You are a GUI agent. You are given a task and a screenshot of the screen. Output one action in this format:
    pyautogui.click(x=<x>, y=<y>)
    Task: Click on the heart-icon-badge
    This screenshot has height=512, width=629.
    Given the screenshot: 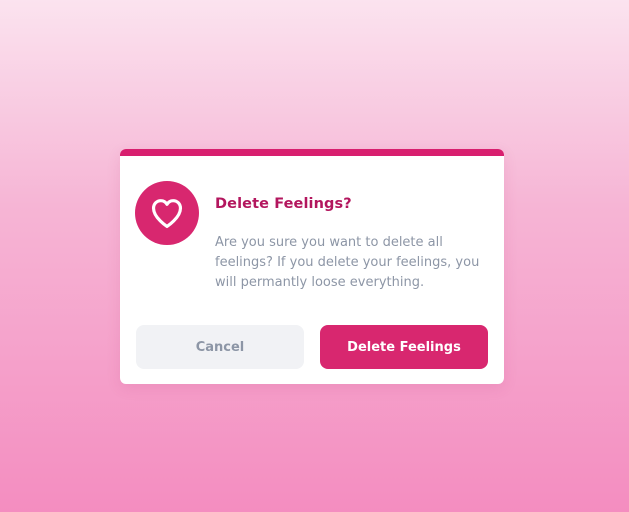 What is the action you would take?
    pyautogui.click(x=167, y=213)
    